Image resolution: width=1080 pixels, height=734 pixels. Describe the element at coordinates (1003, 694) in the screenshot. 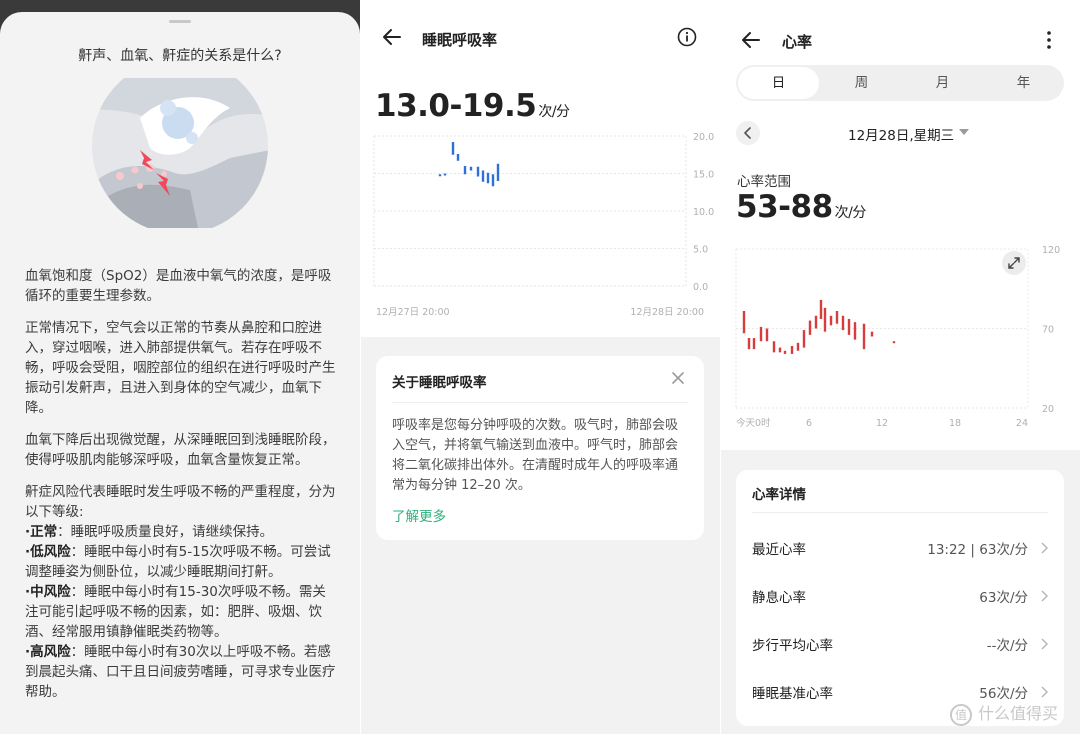

I see `row-value: 56次/分` at that location.